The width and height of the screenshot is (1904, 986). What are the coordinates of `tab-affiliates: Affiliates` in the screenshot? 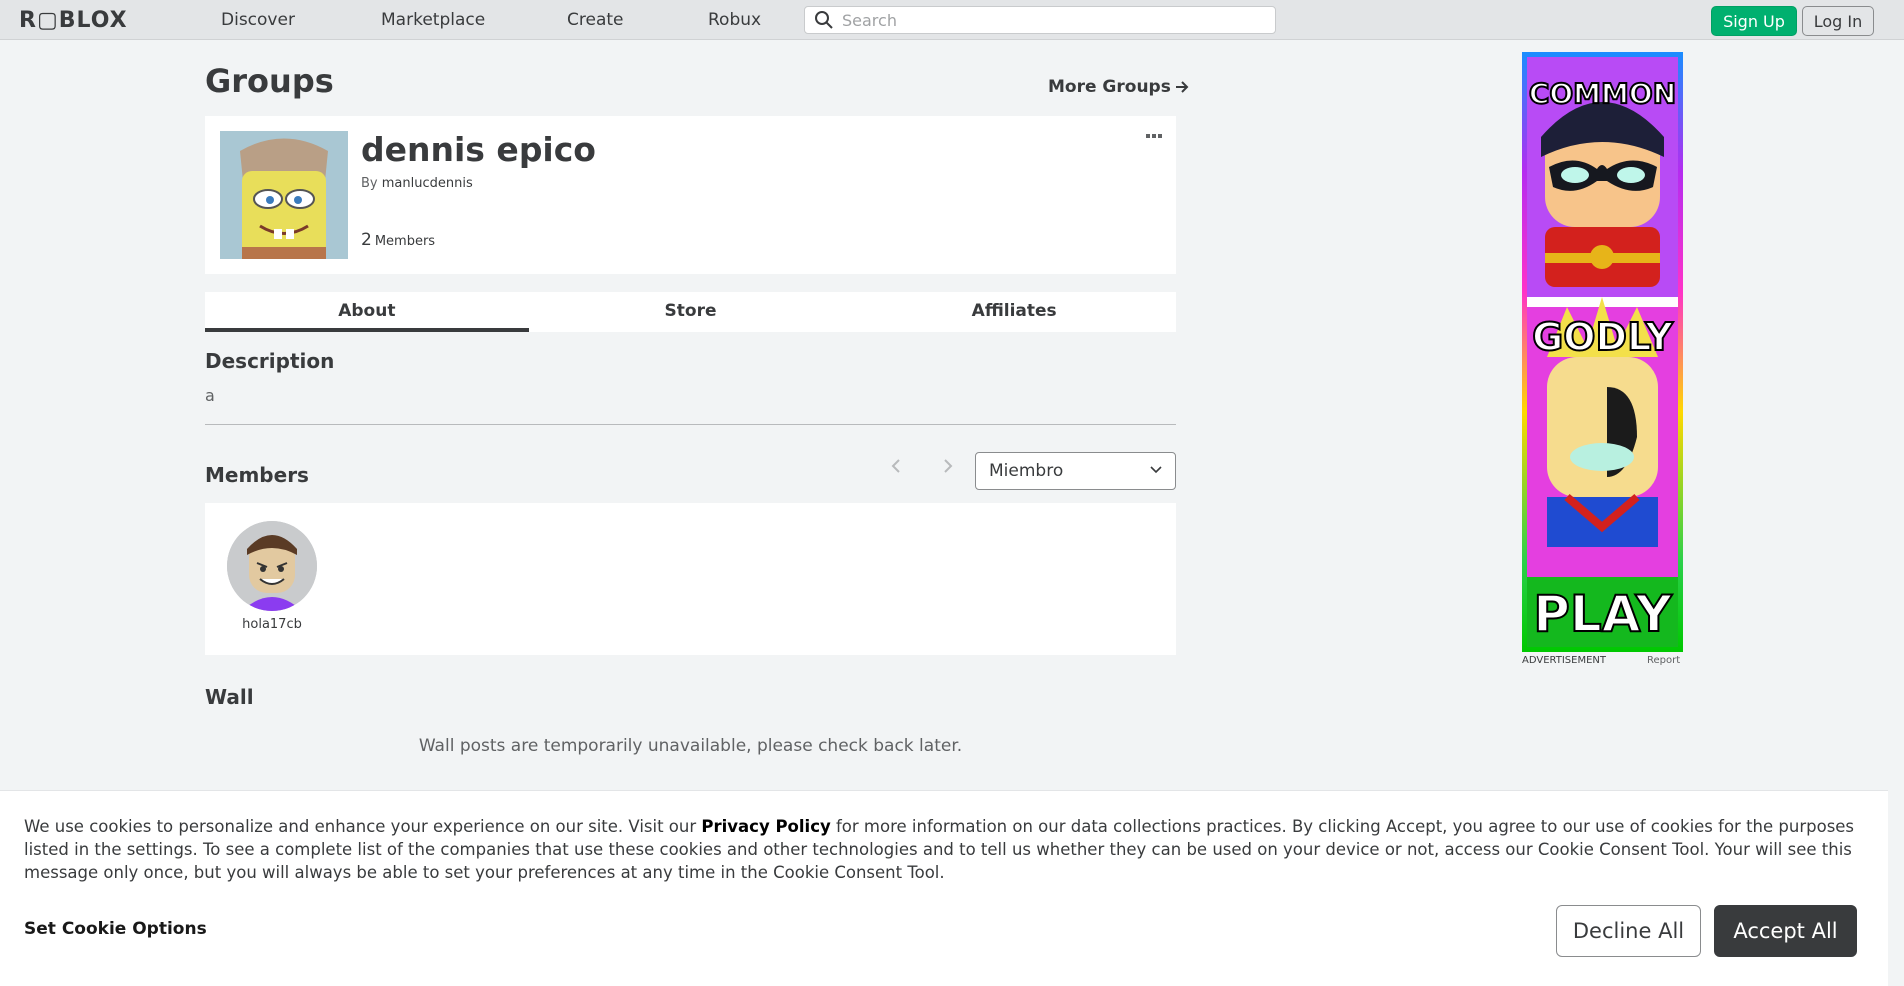 It's located at (1014, 312).